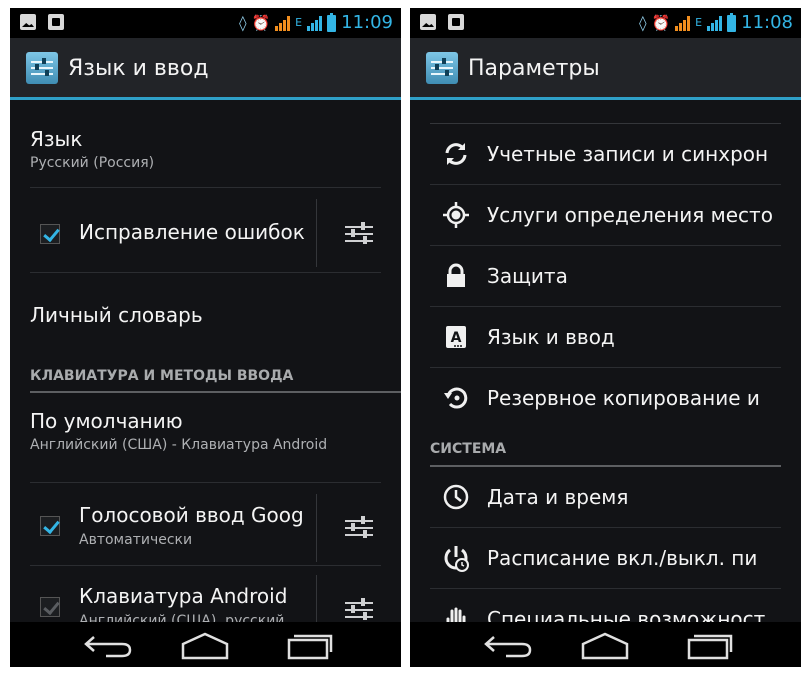  Describe the element at coordinates (215, 392) in the screenshot. I see `section-divider` at that location.